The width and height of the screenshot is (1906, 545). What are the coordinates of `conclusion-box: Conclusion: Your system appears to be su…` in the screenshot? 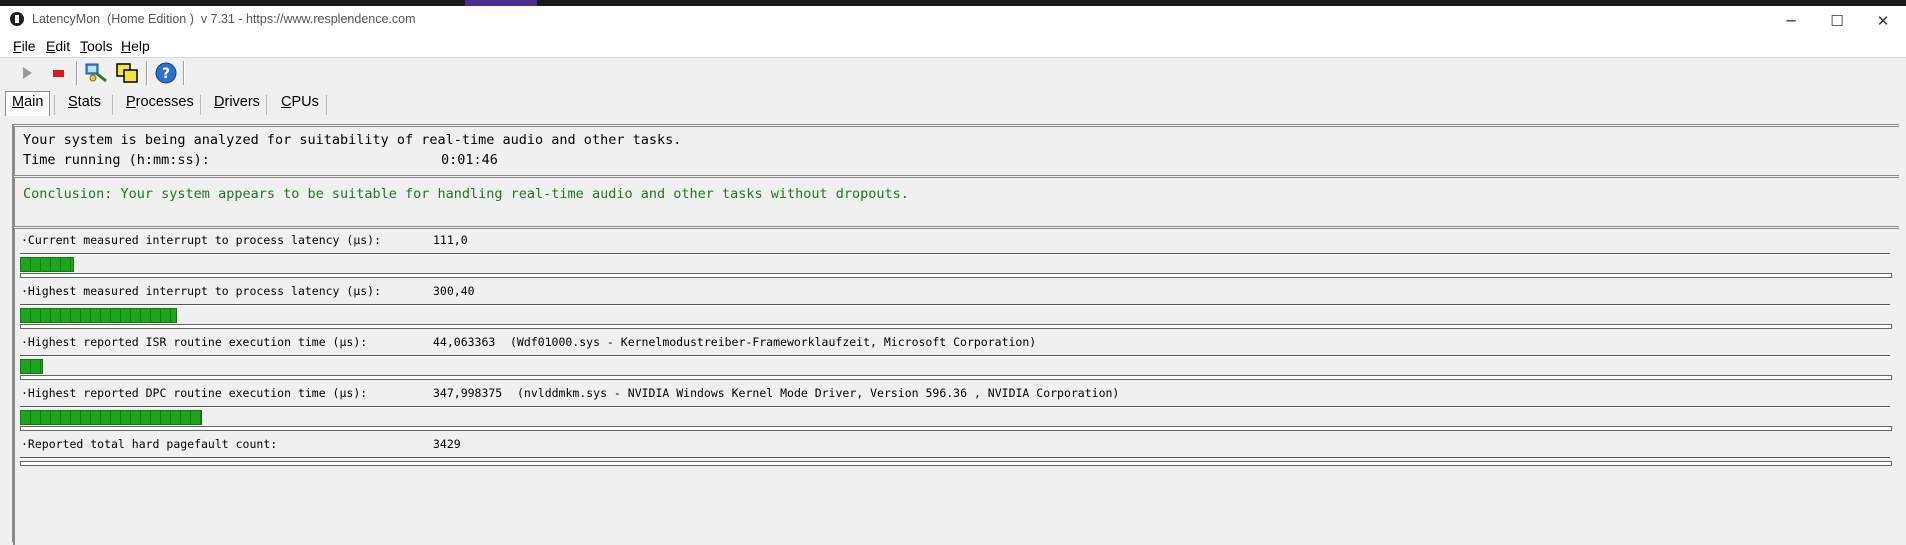 It's located at (956, 200).